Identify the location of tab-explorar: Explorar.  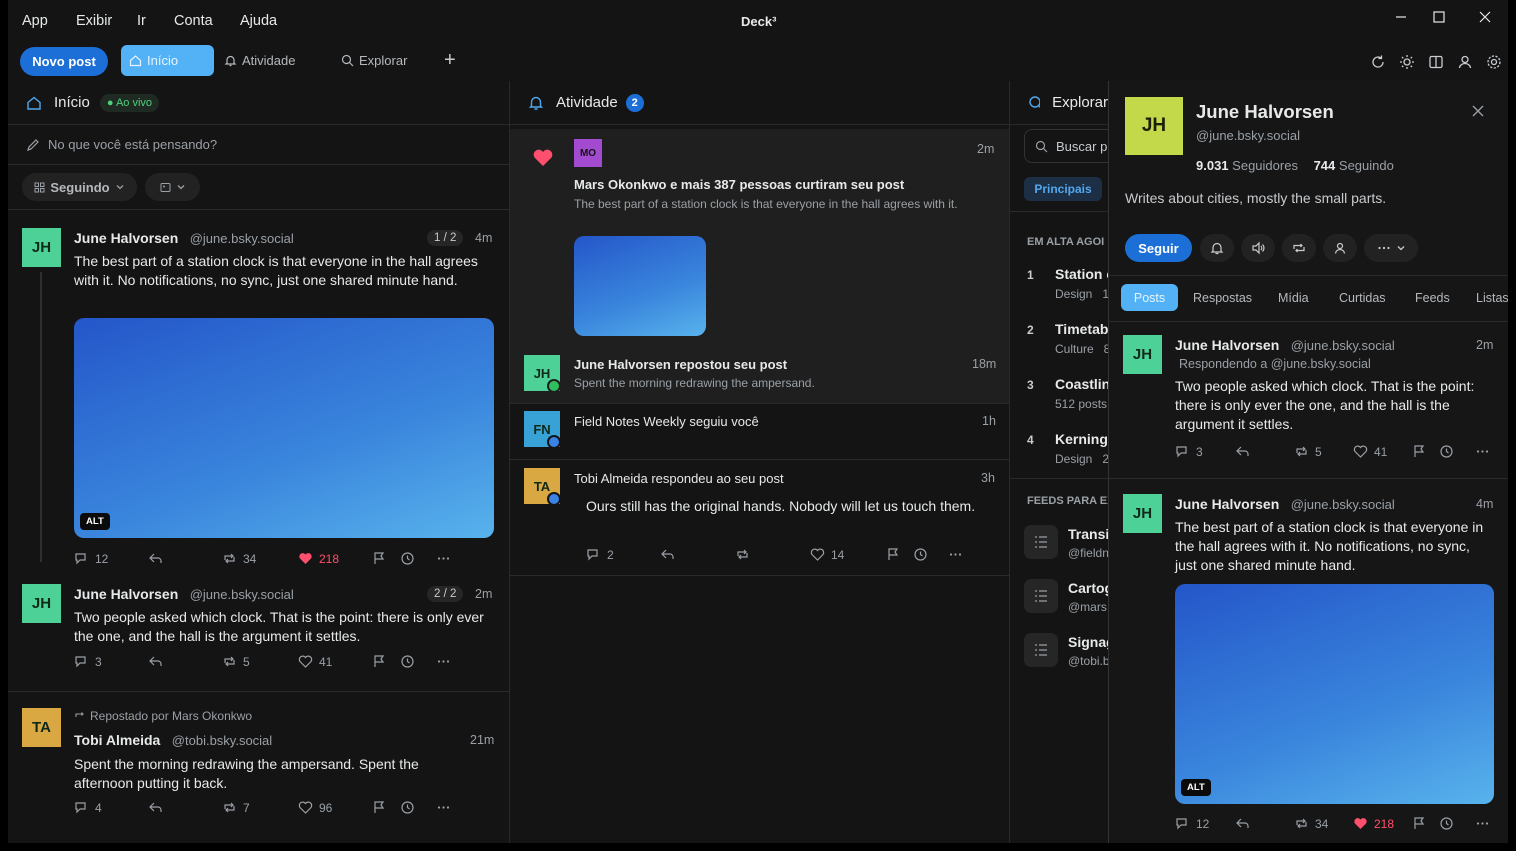
(383, 60).